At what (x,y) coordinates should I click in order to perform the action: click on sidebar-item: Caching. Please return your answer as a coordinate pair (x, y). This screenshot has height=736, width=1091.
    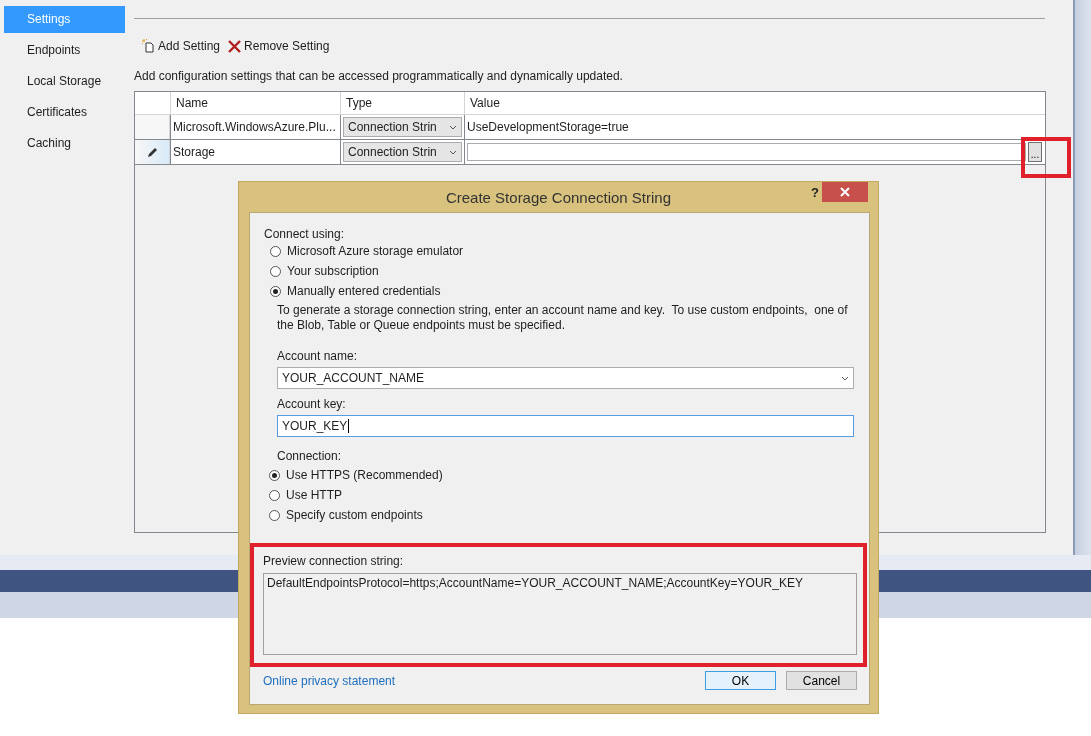
    Looking at the image, I should click on (64, 143).